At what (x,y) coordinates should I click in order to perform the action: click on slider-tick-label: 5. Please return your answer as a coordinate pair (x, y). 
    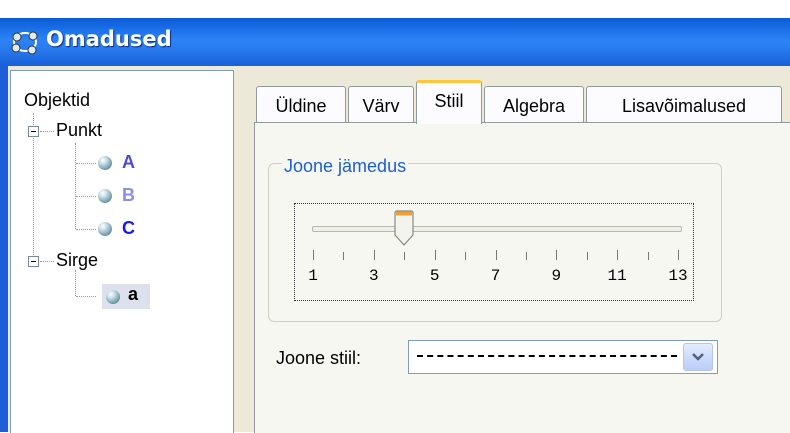
    Looking at the image, I should click on (434, 276).